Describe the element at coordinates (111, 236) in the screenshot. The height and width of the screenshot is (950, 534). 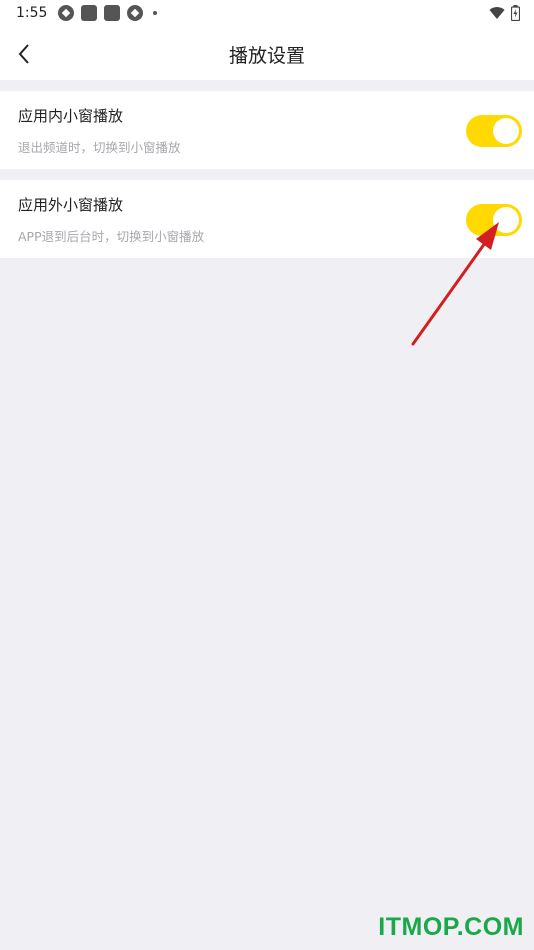
I see `setting-description: APP退到后台时，切换到小窗播放` at that location.